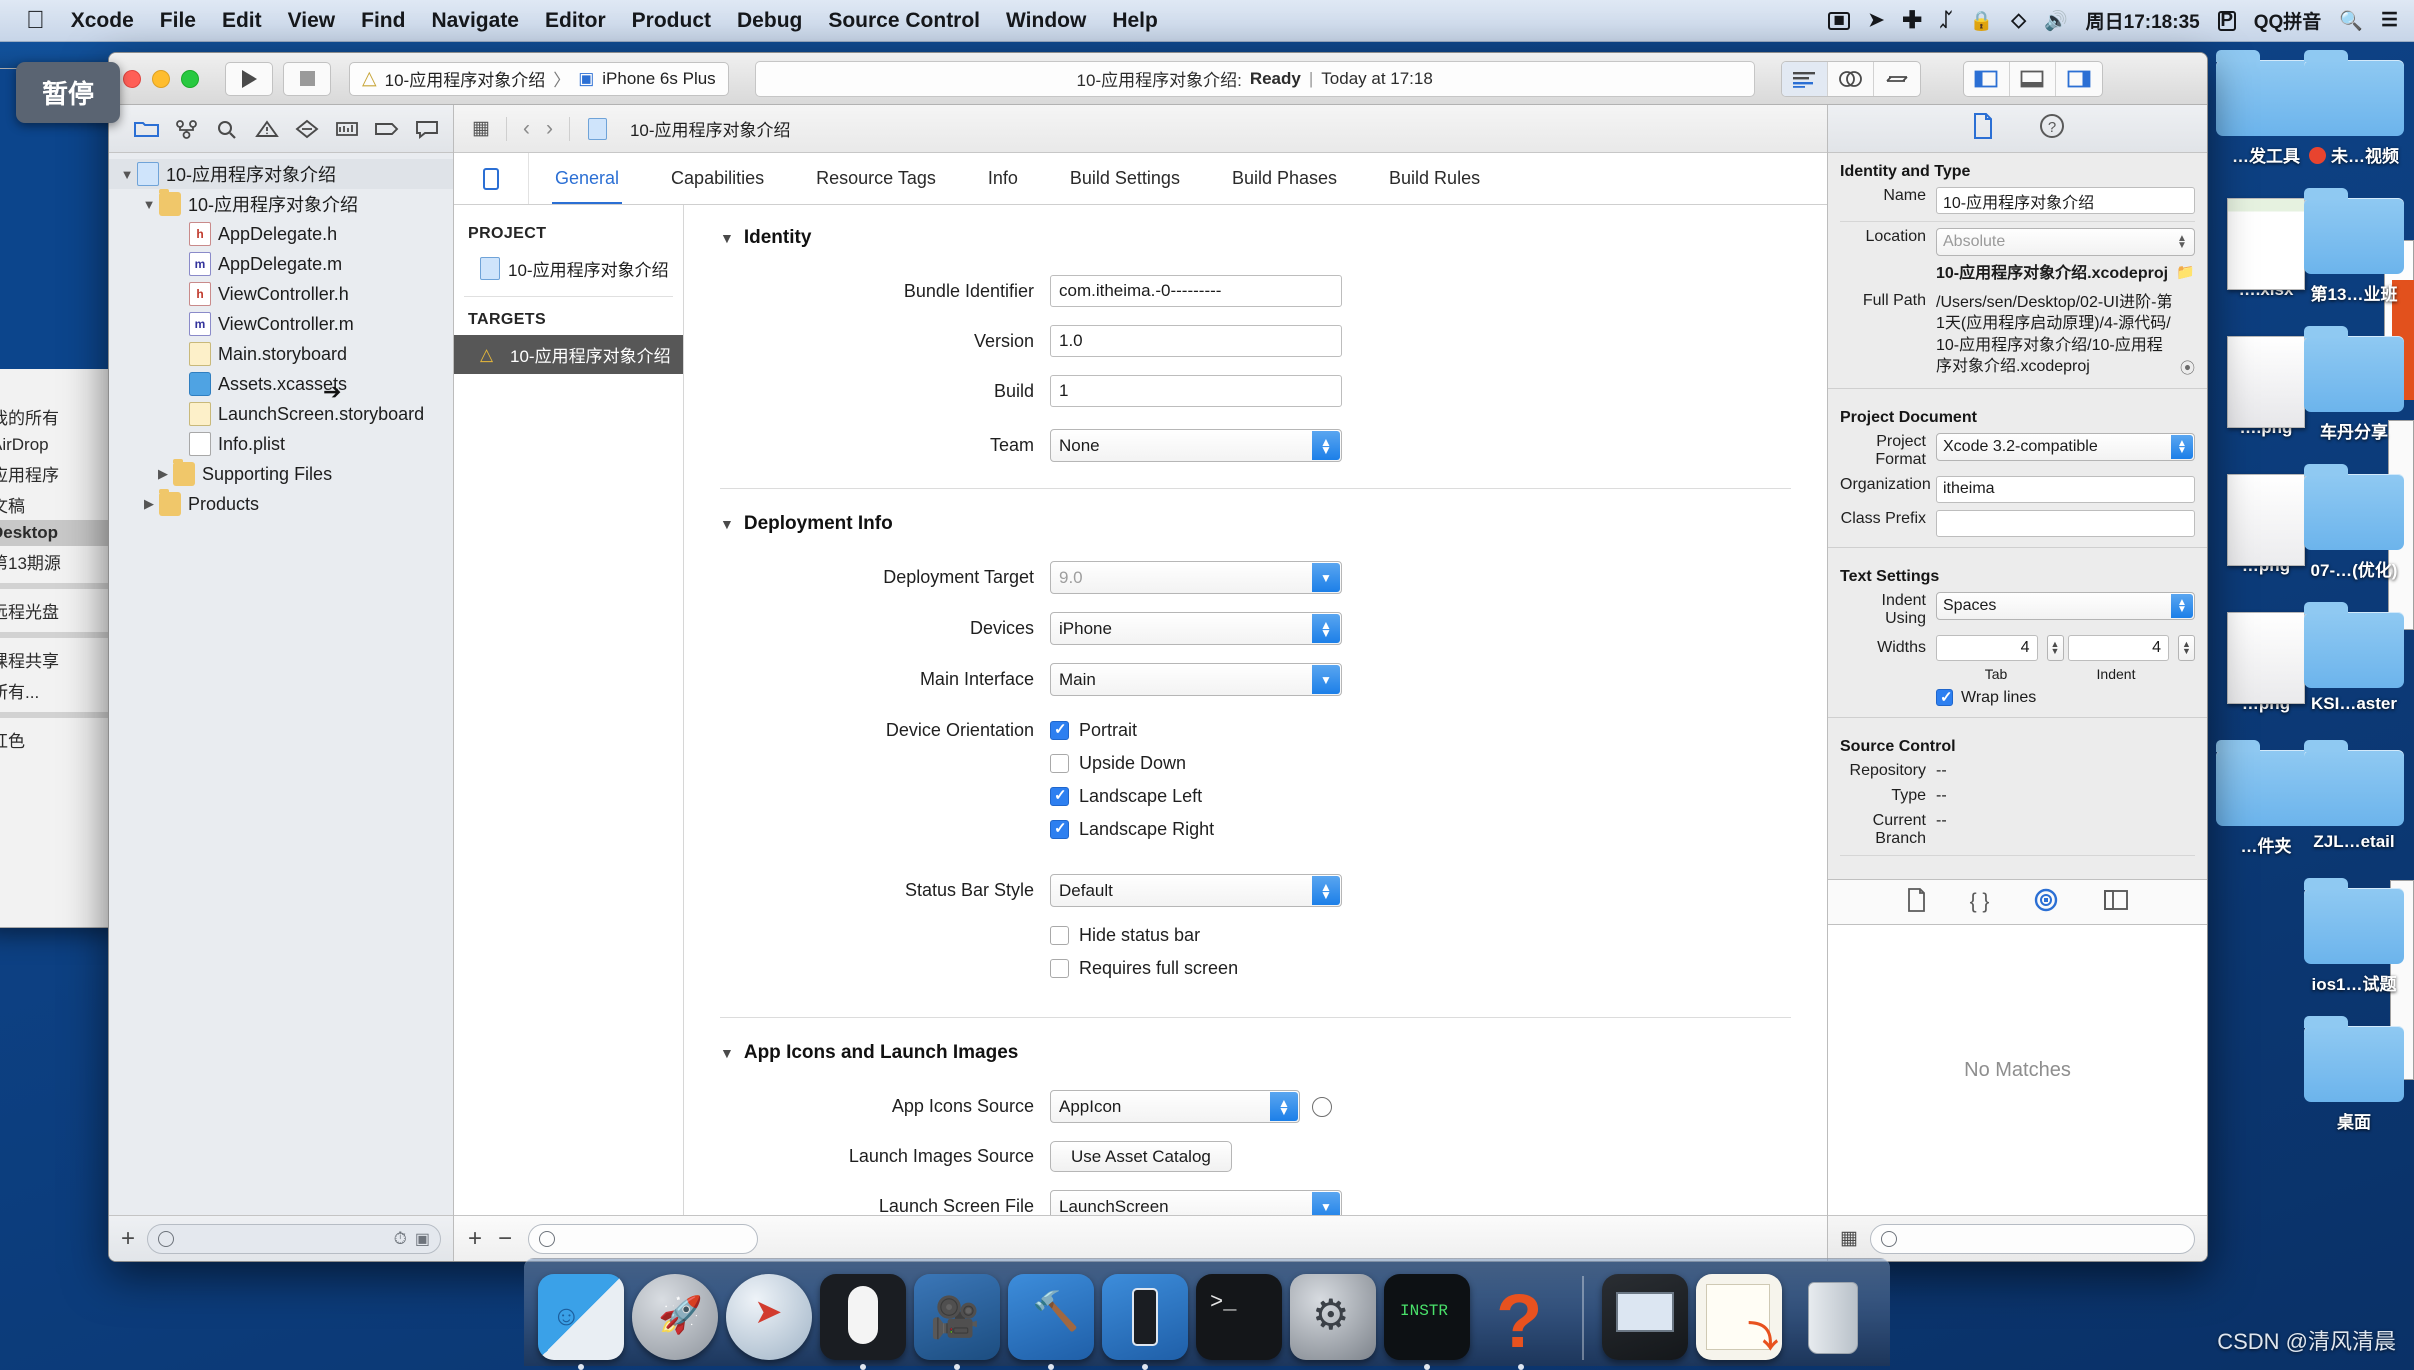 The width and height of the screenshot is (2414, 1370). I want to click on view-toggle-segment, so click(2032, 78).